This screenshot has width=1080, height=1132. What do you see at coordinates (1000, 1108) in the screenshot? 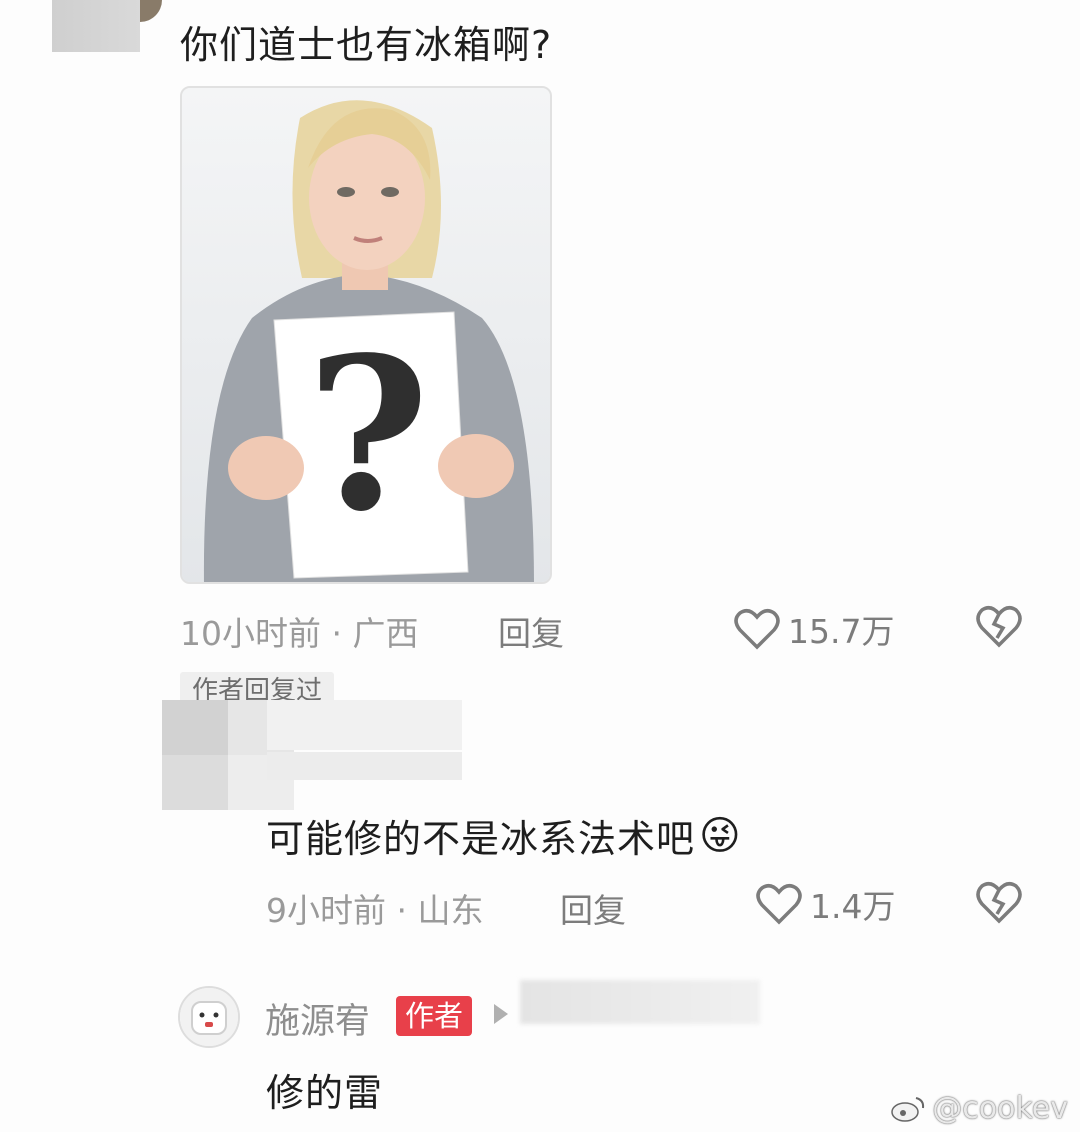
I see `watermark-text: @cookev` at bounding box center [1000, 1108].